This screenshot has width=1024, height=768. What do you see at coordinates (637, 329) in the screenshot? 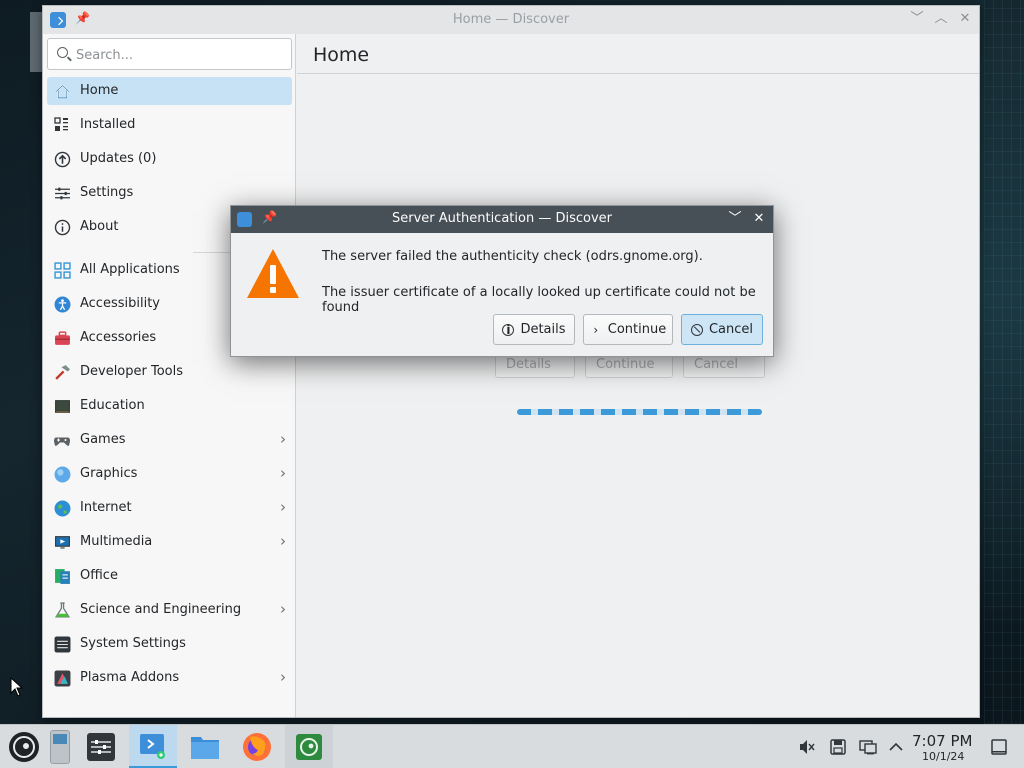
I see `continue-label: Continue` at bounding box center [637, 329].